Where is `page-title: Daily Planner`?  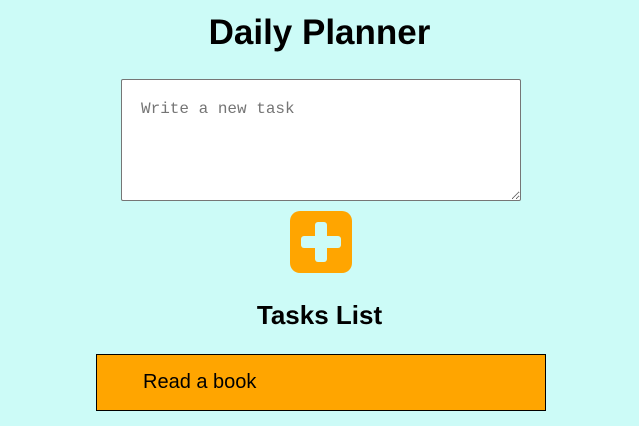
page-title: Daily Planner is located at coordinates (319, 32).